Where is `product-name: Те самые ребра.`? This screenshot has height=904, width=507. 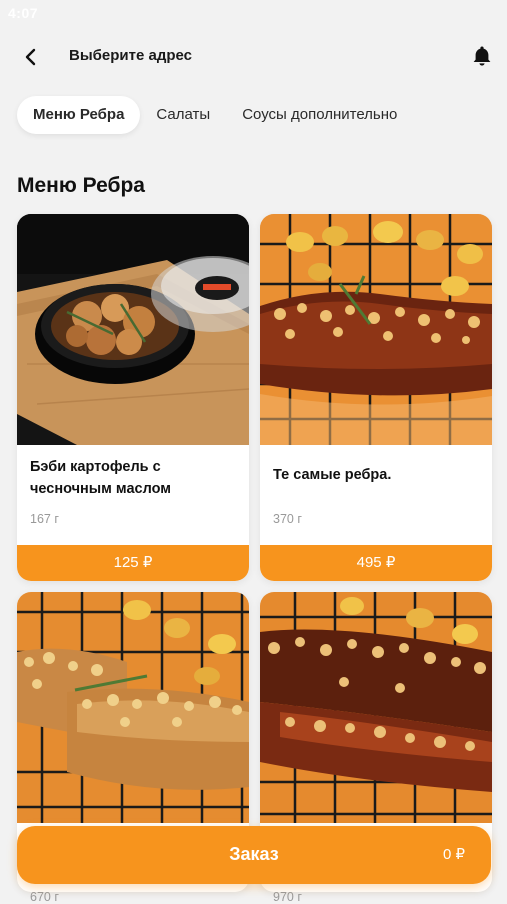
product-name: Те самые ребра. is located at coordinates (332, 475).